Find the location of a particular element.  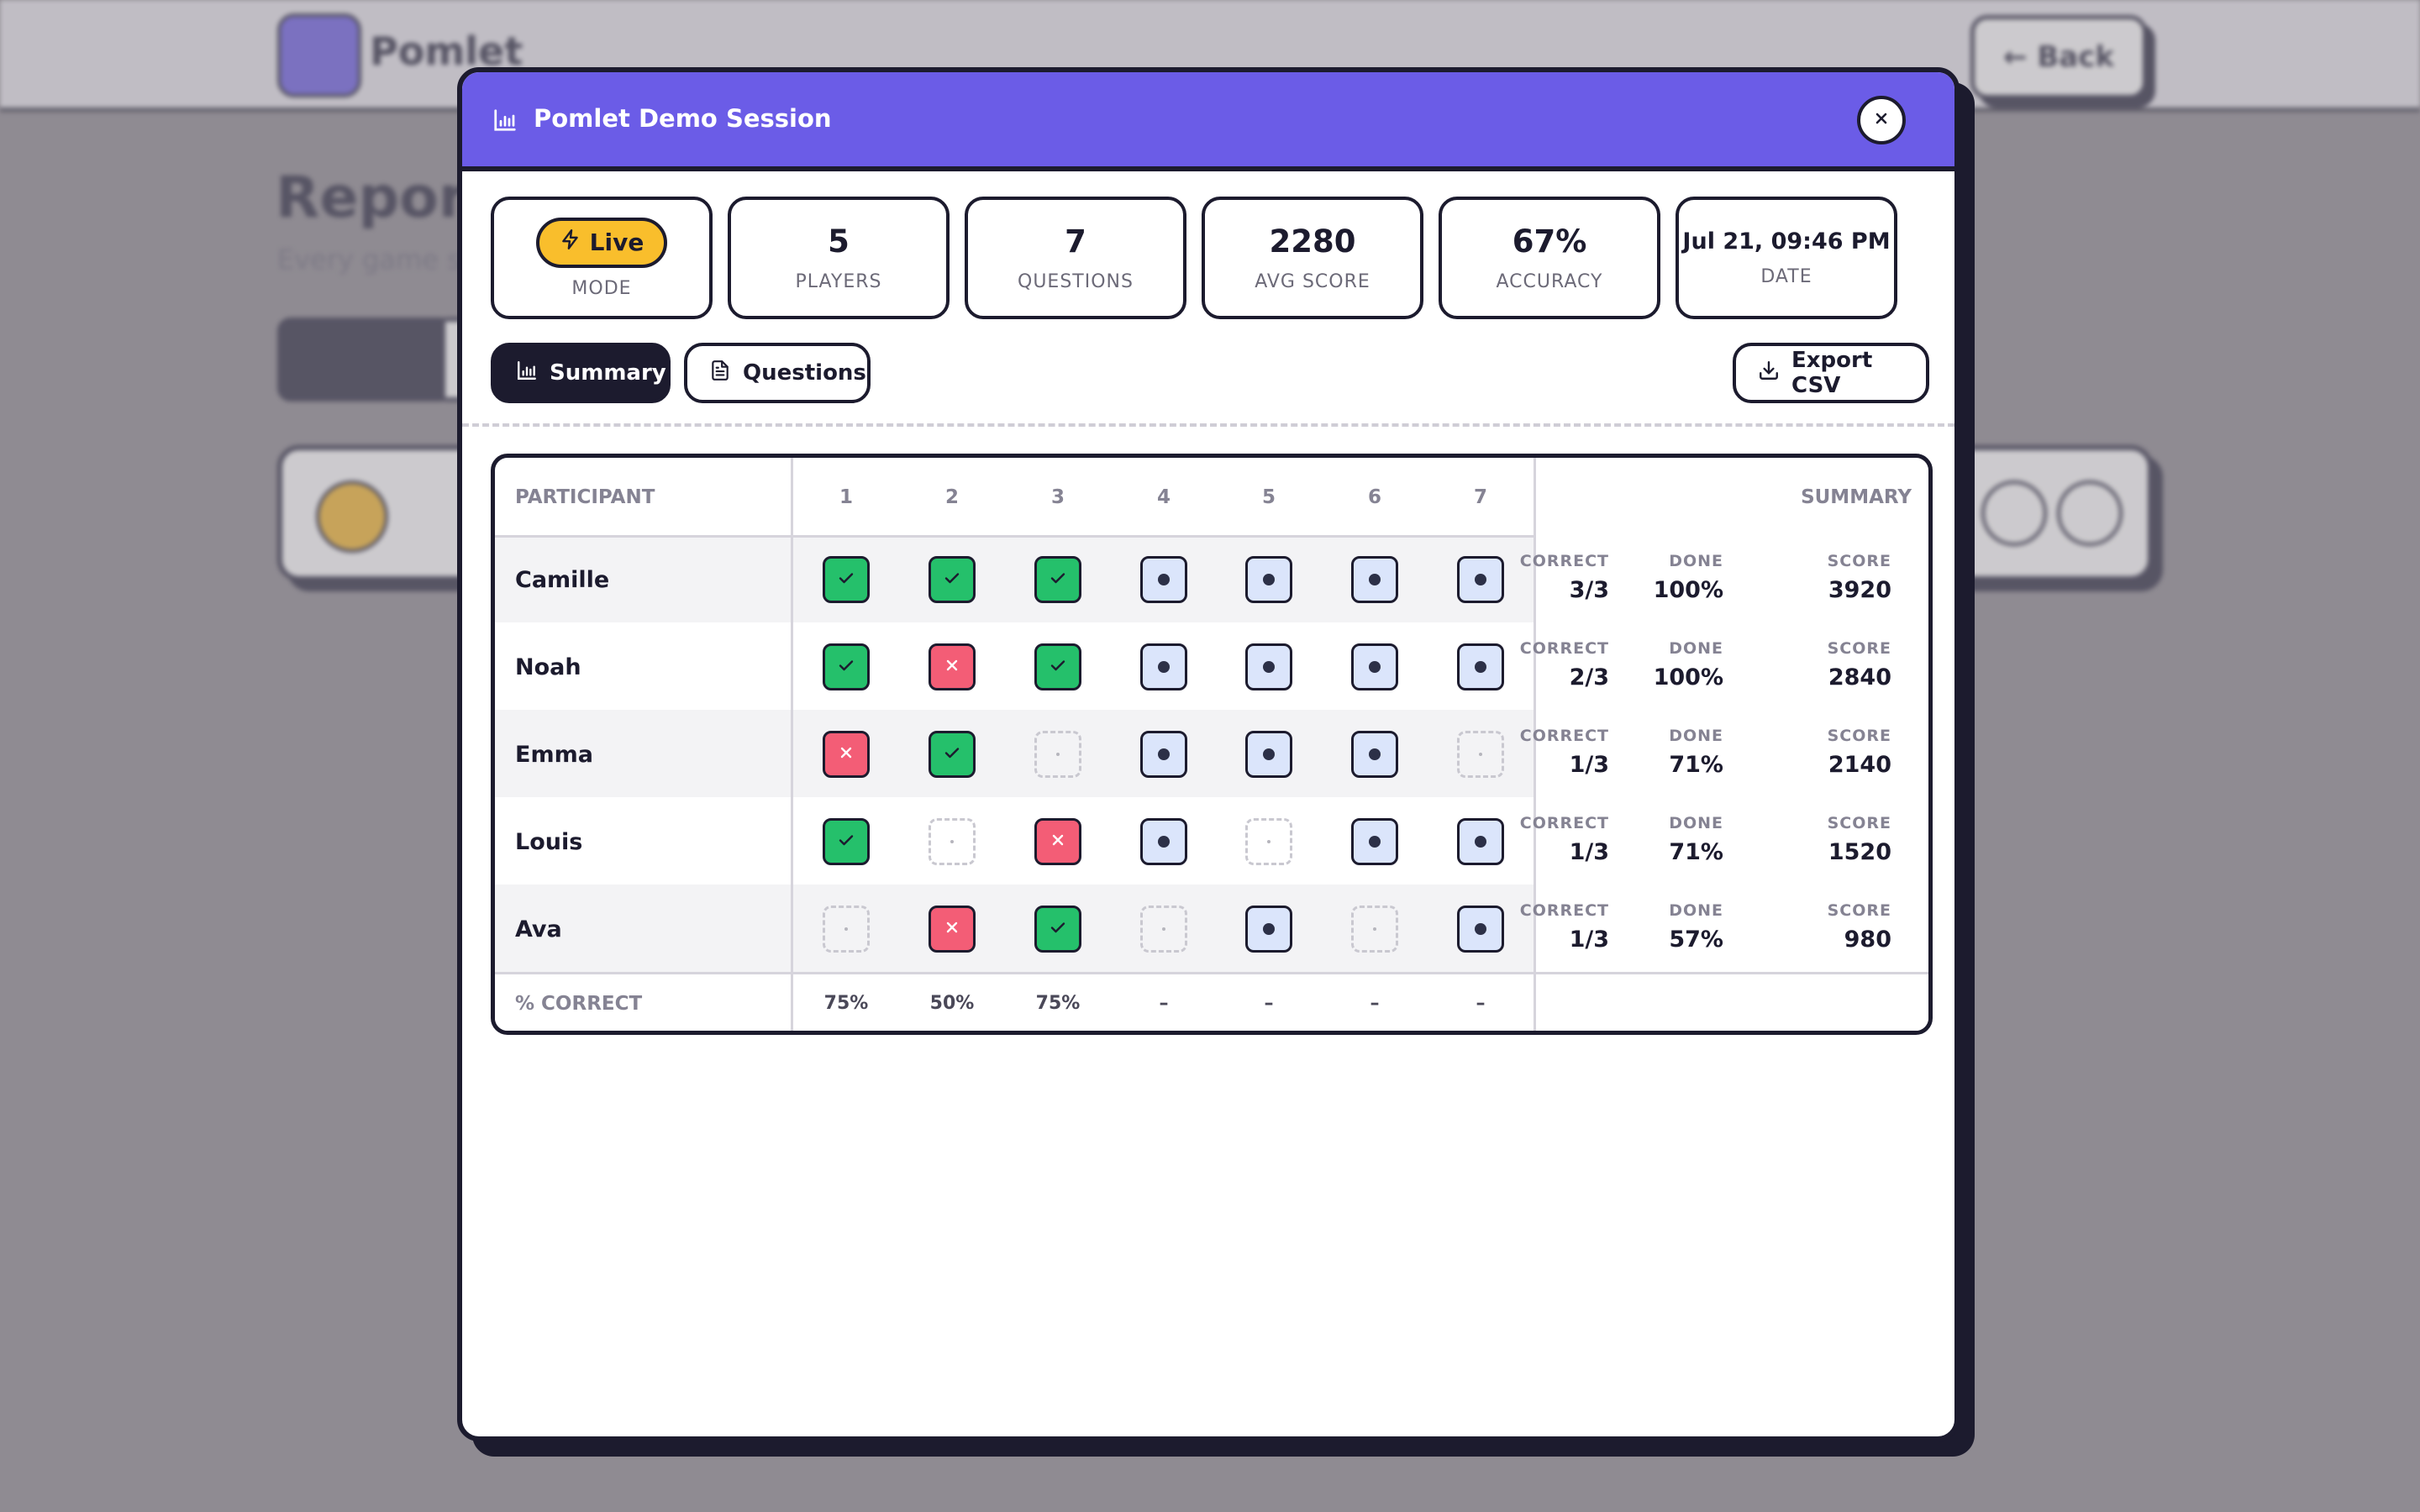

questions-value: 7 is located at coordinates (1075, 241).